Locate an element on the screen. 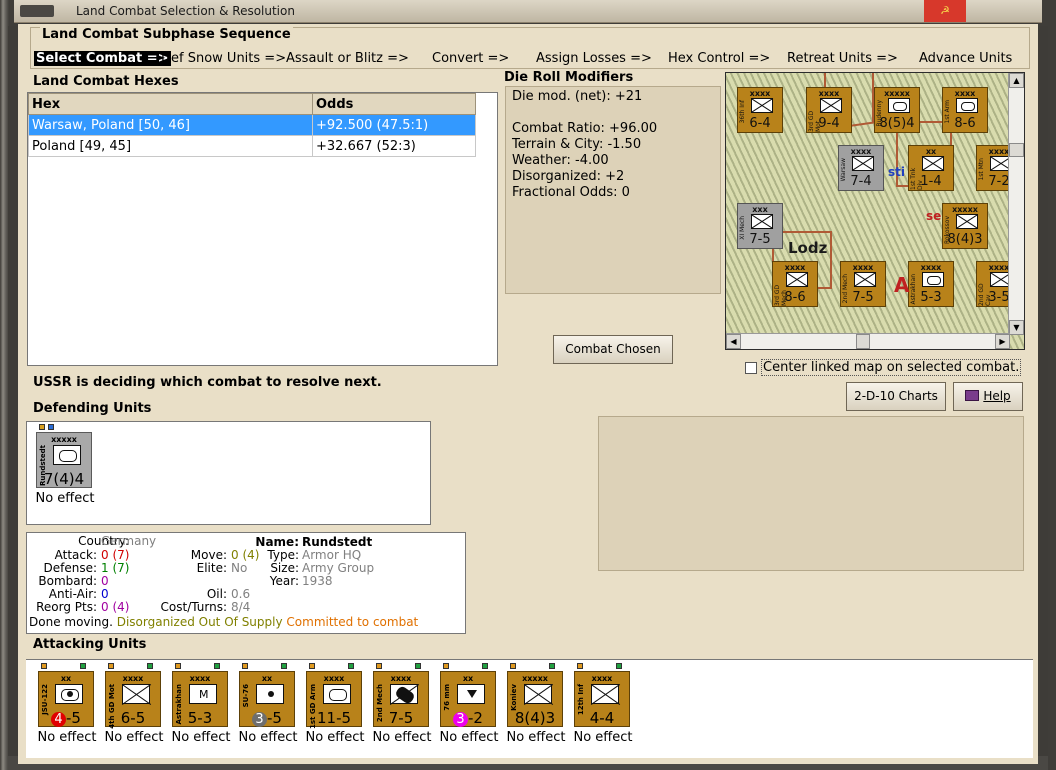  unit-counter: xxxxx Rundstedt 7(4)4 is located at coordinates (64, 460).